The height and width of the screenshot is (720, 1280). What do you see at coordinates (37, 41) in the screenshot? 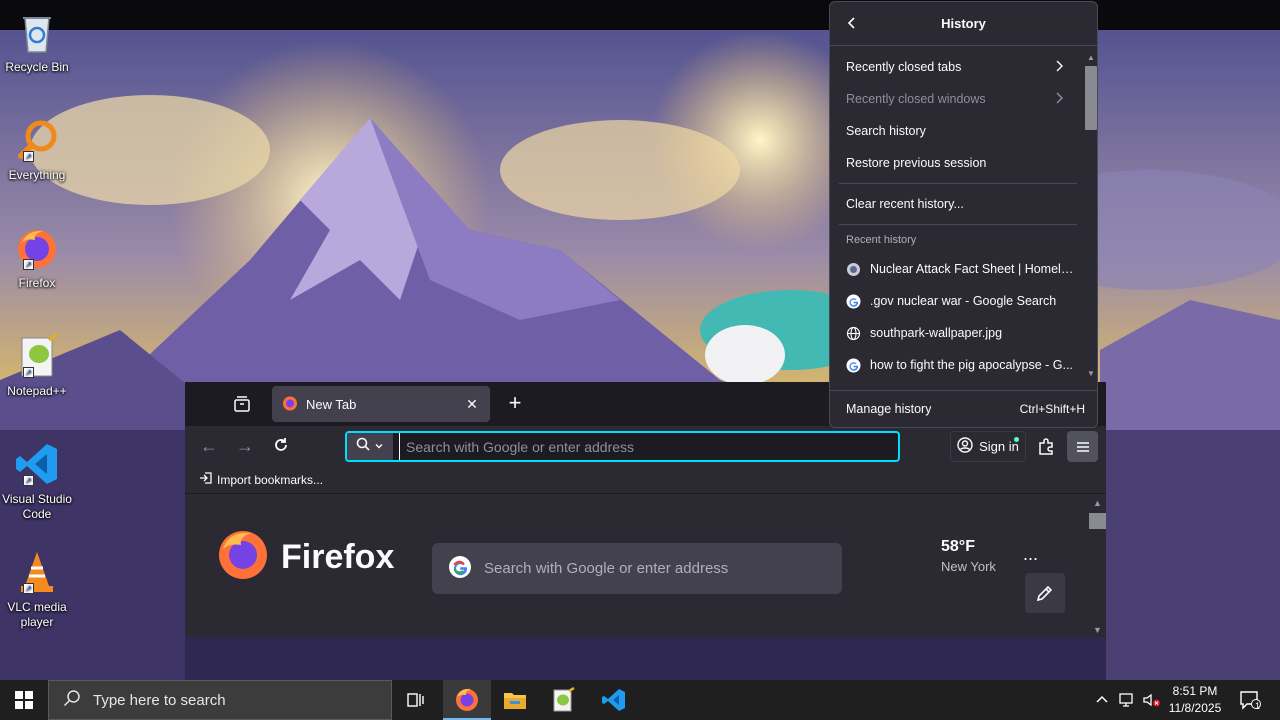
I see `desktop-icon-recycle-bin: Recycle Bin` at bounding box center [37, 41].